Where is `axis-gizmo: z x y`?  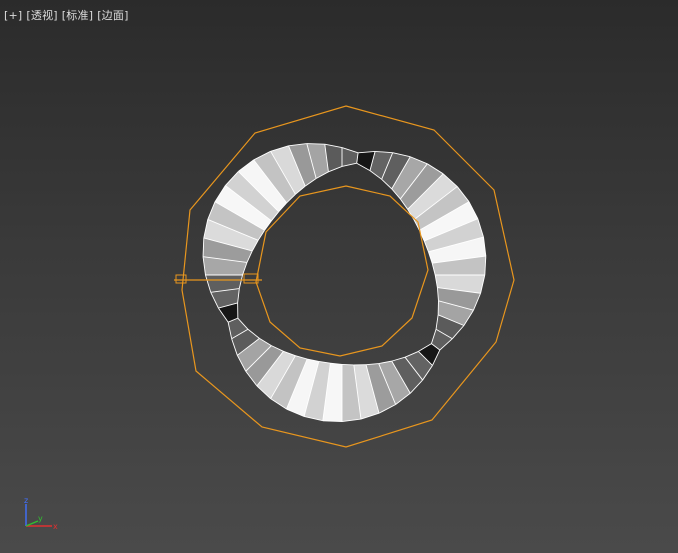 axis-gizmo: z x y is located at coordinates (41, 513).